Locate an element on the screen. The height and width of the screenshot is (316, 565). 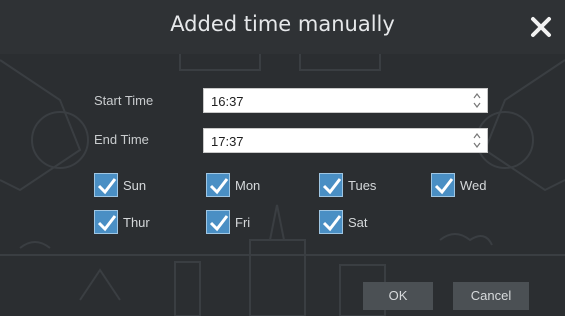
day-label: Fri is located at coordinates (243, 222).